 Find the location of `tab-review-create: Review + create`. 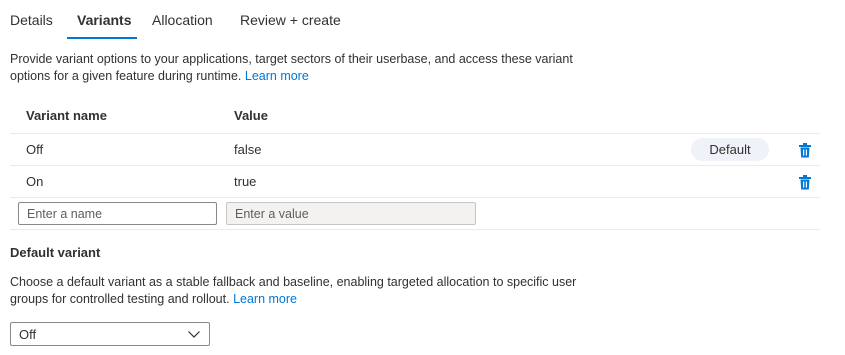

tab-review-create: Review + create is located at coordinates (290, 20).